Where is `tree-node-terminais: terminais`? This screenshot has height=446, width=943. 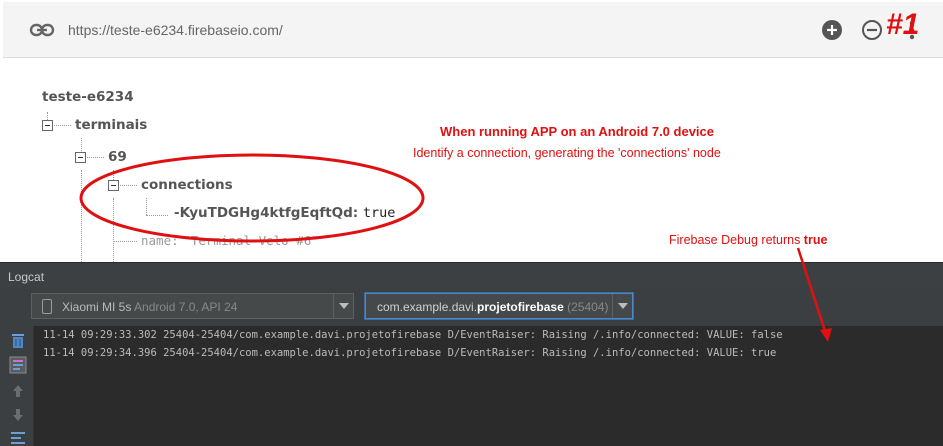
tree-node-terminais: terminais is located at coordinates (111, 125).